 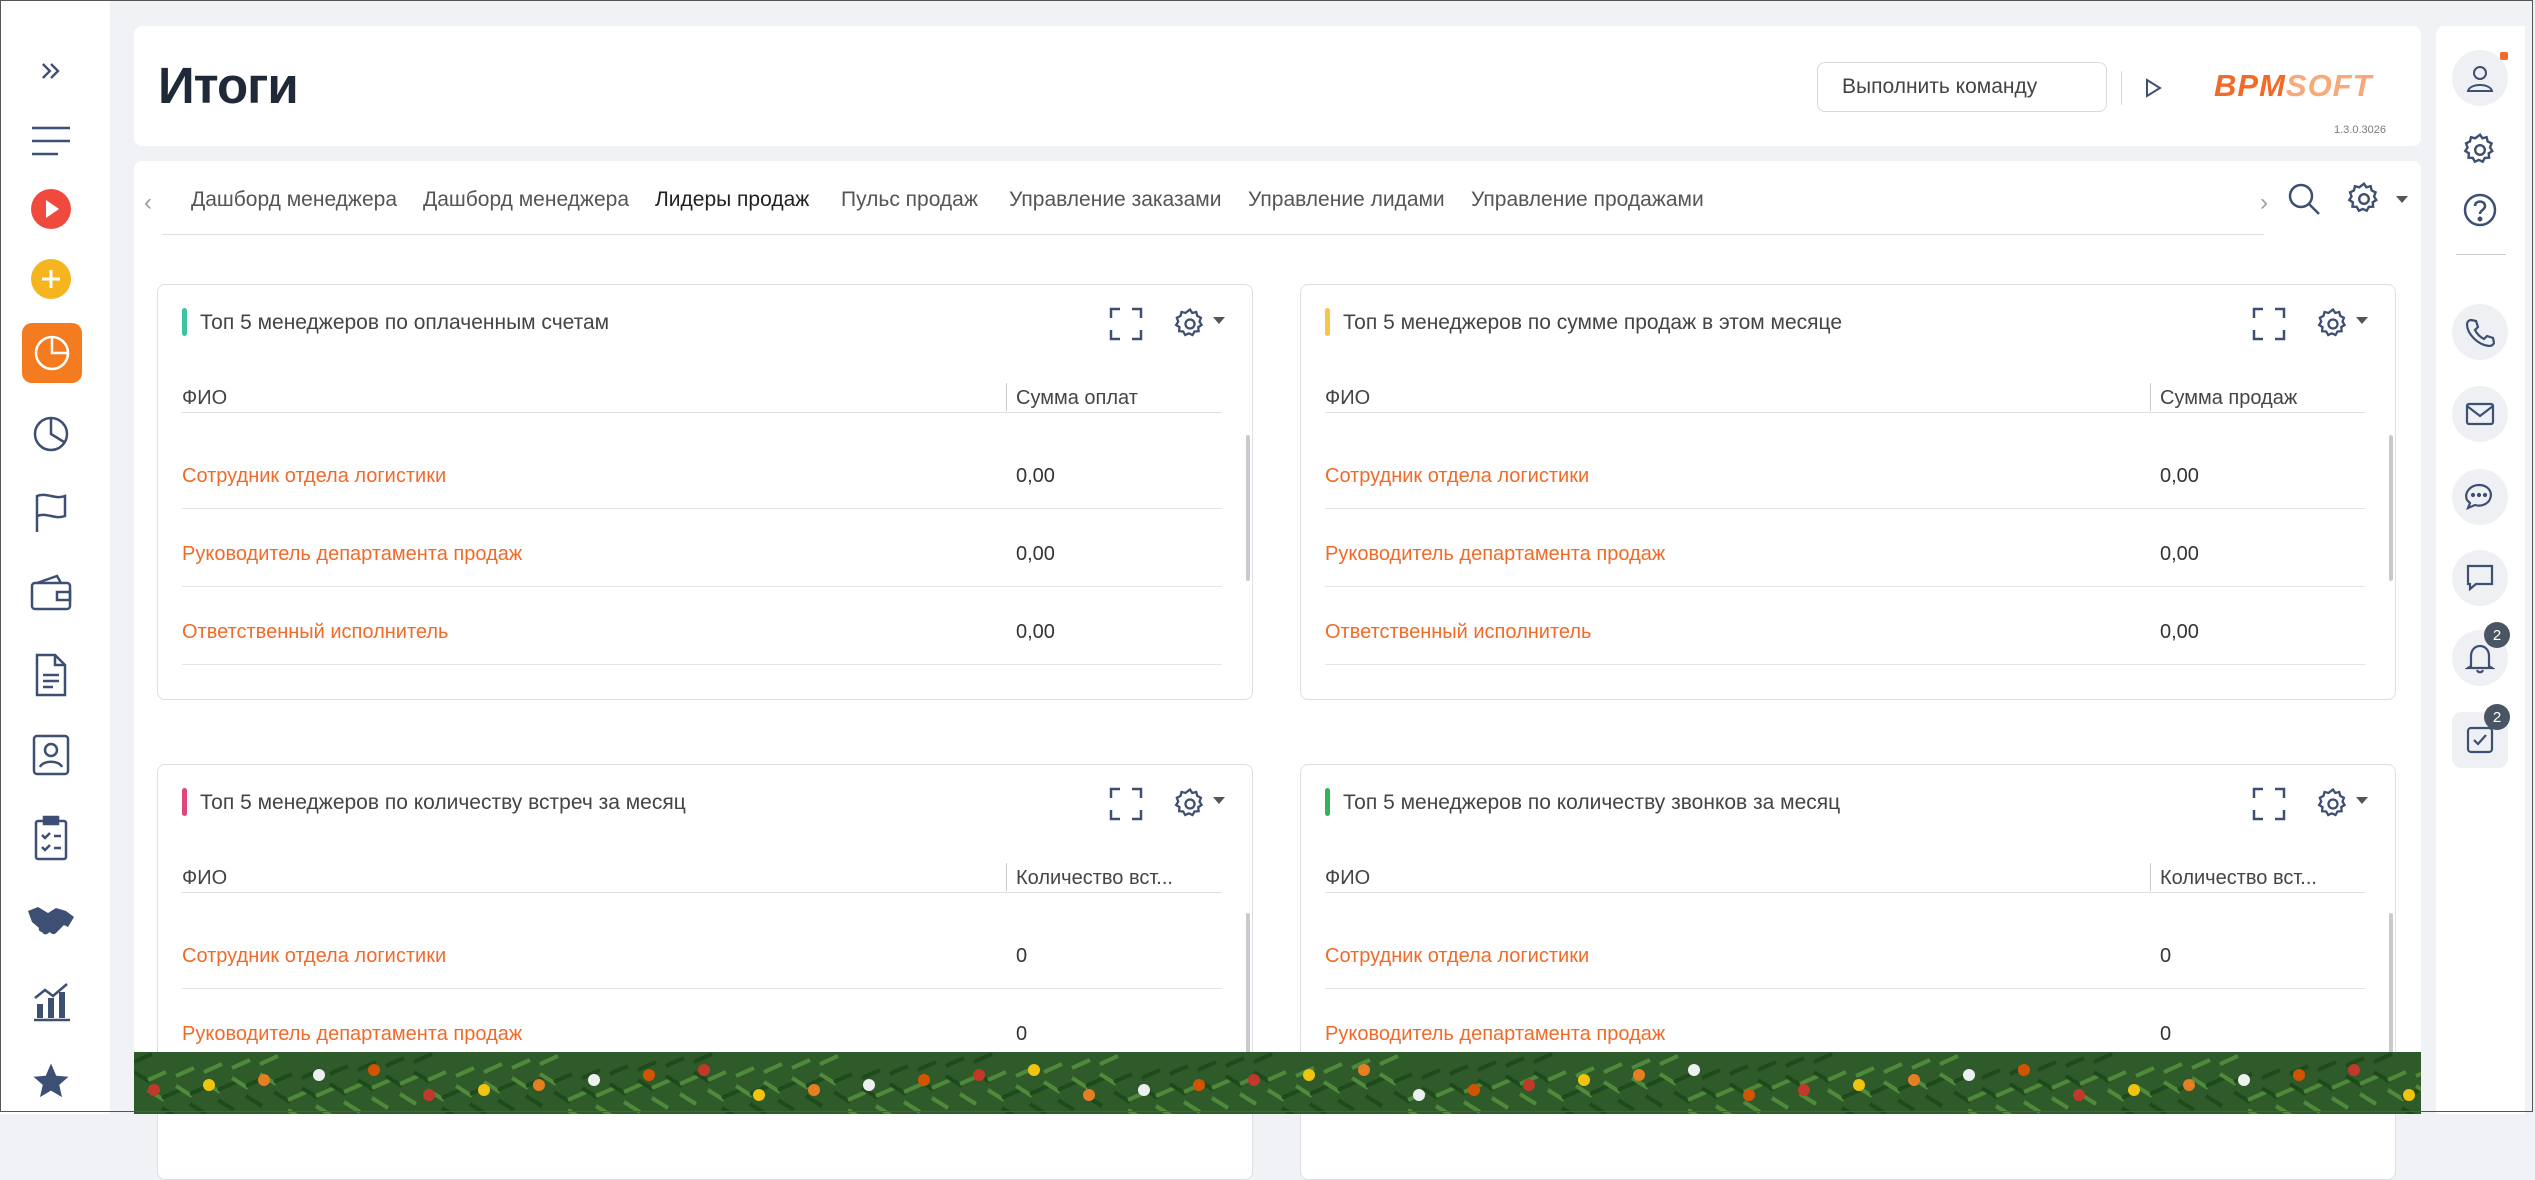 What do you see at coordinates (51, 593) in the screenshot?
I see `wallet-icon` at bounding box center [51, 593].